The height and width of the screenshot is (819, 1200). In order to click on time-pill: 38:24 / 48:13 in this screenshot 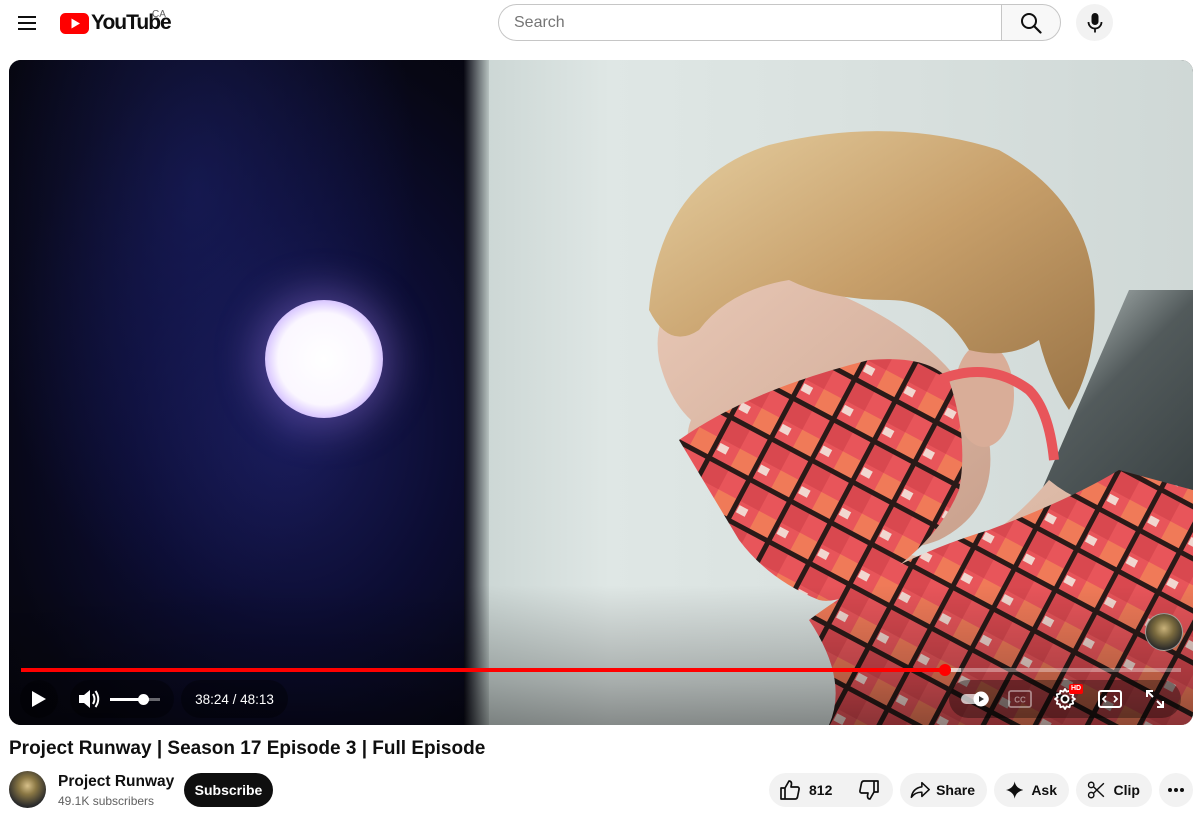, I will do `click(234, 699)`.